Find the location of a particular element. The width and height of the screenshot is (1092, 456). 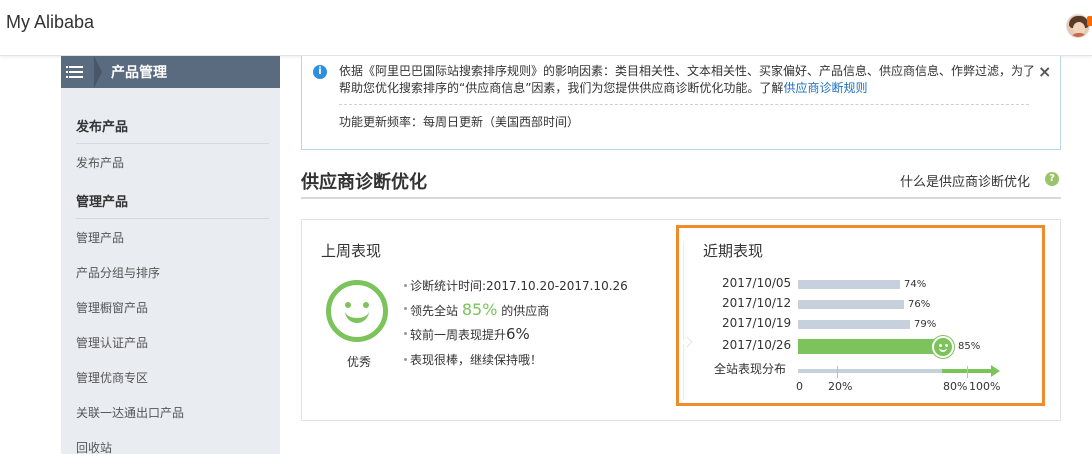

sidebar-heading-manage: 管理产品 is located at coordinates (102, 202).